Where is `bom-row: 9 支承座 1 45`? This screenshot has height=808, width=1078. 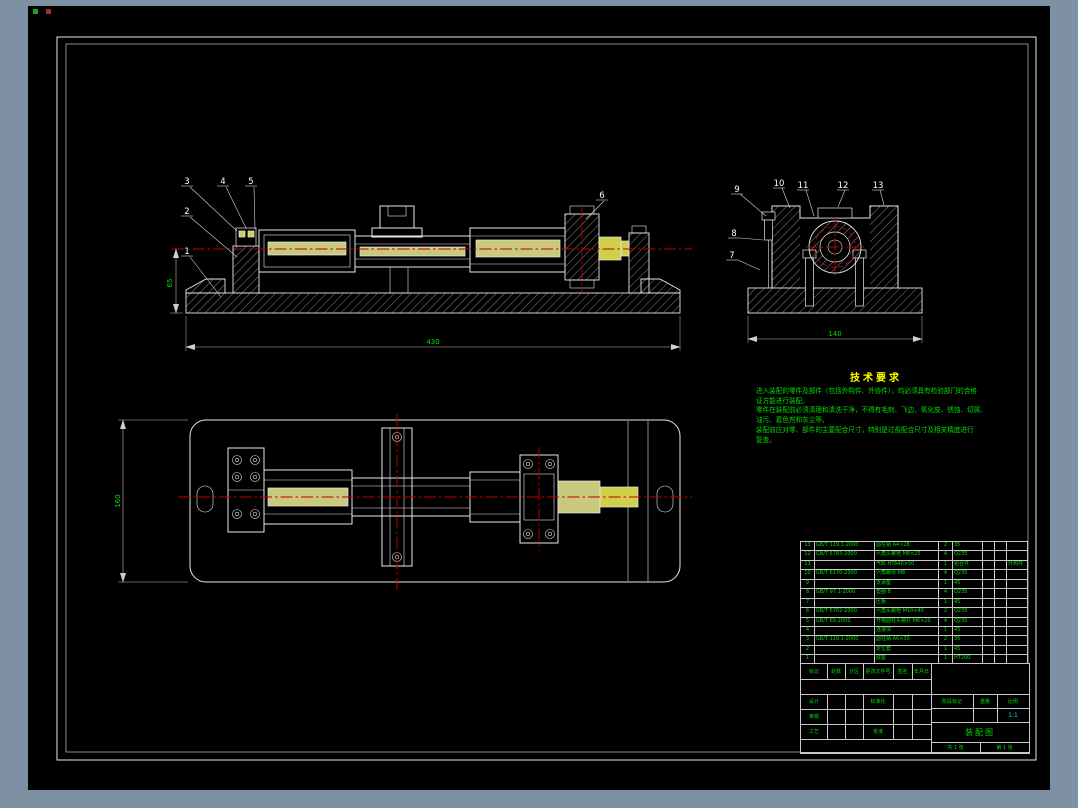
bom-row: 9 支承座 1 45 is located at coordinates (914, 584).